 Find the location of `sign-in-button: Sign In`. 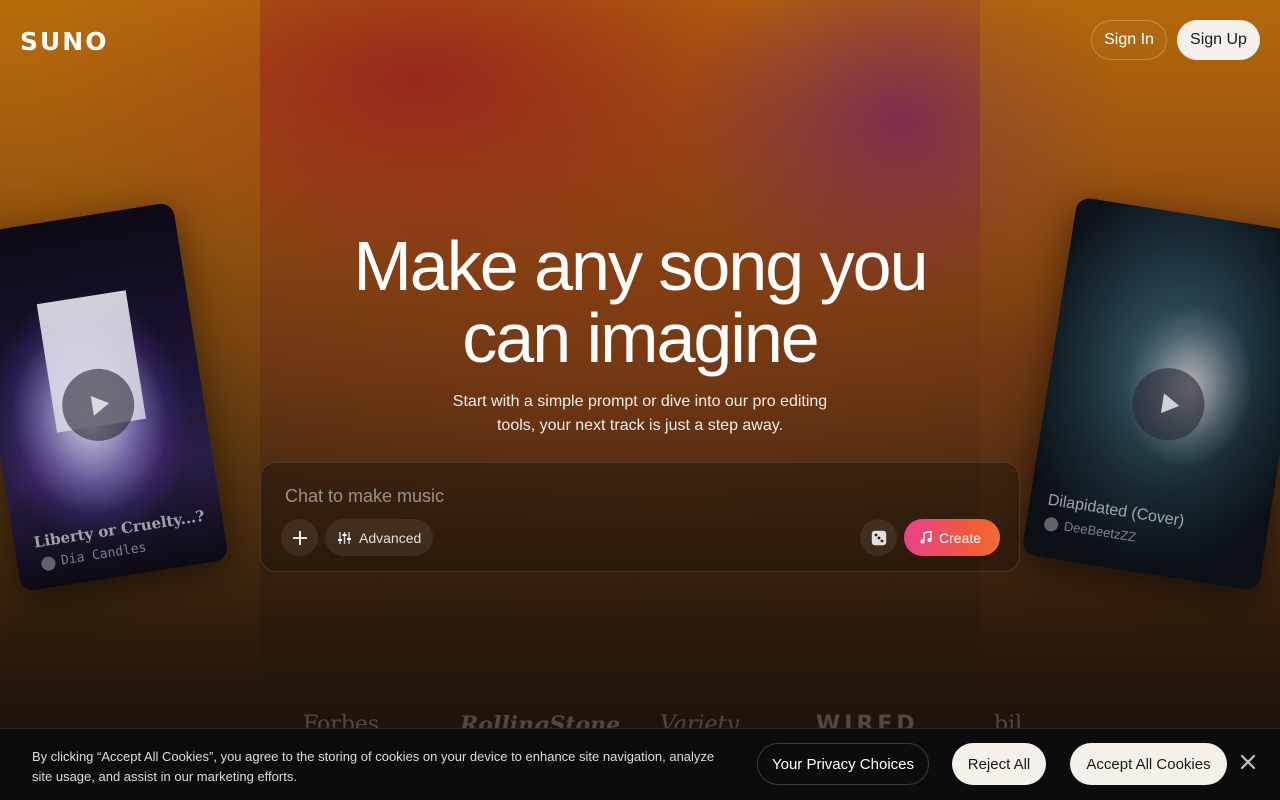

sign-in-button: Sign In is located at coordinates (1129, 40).